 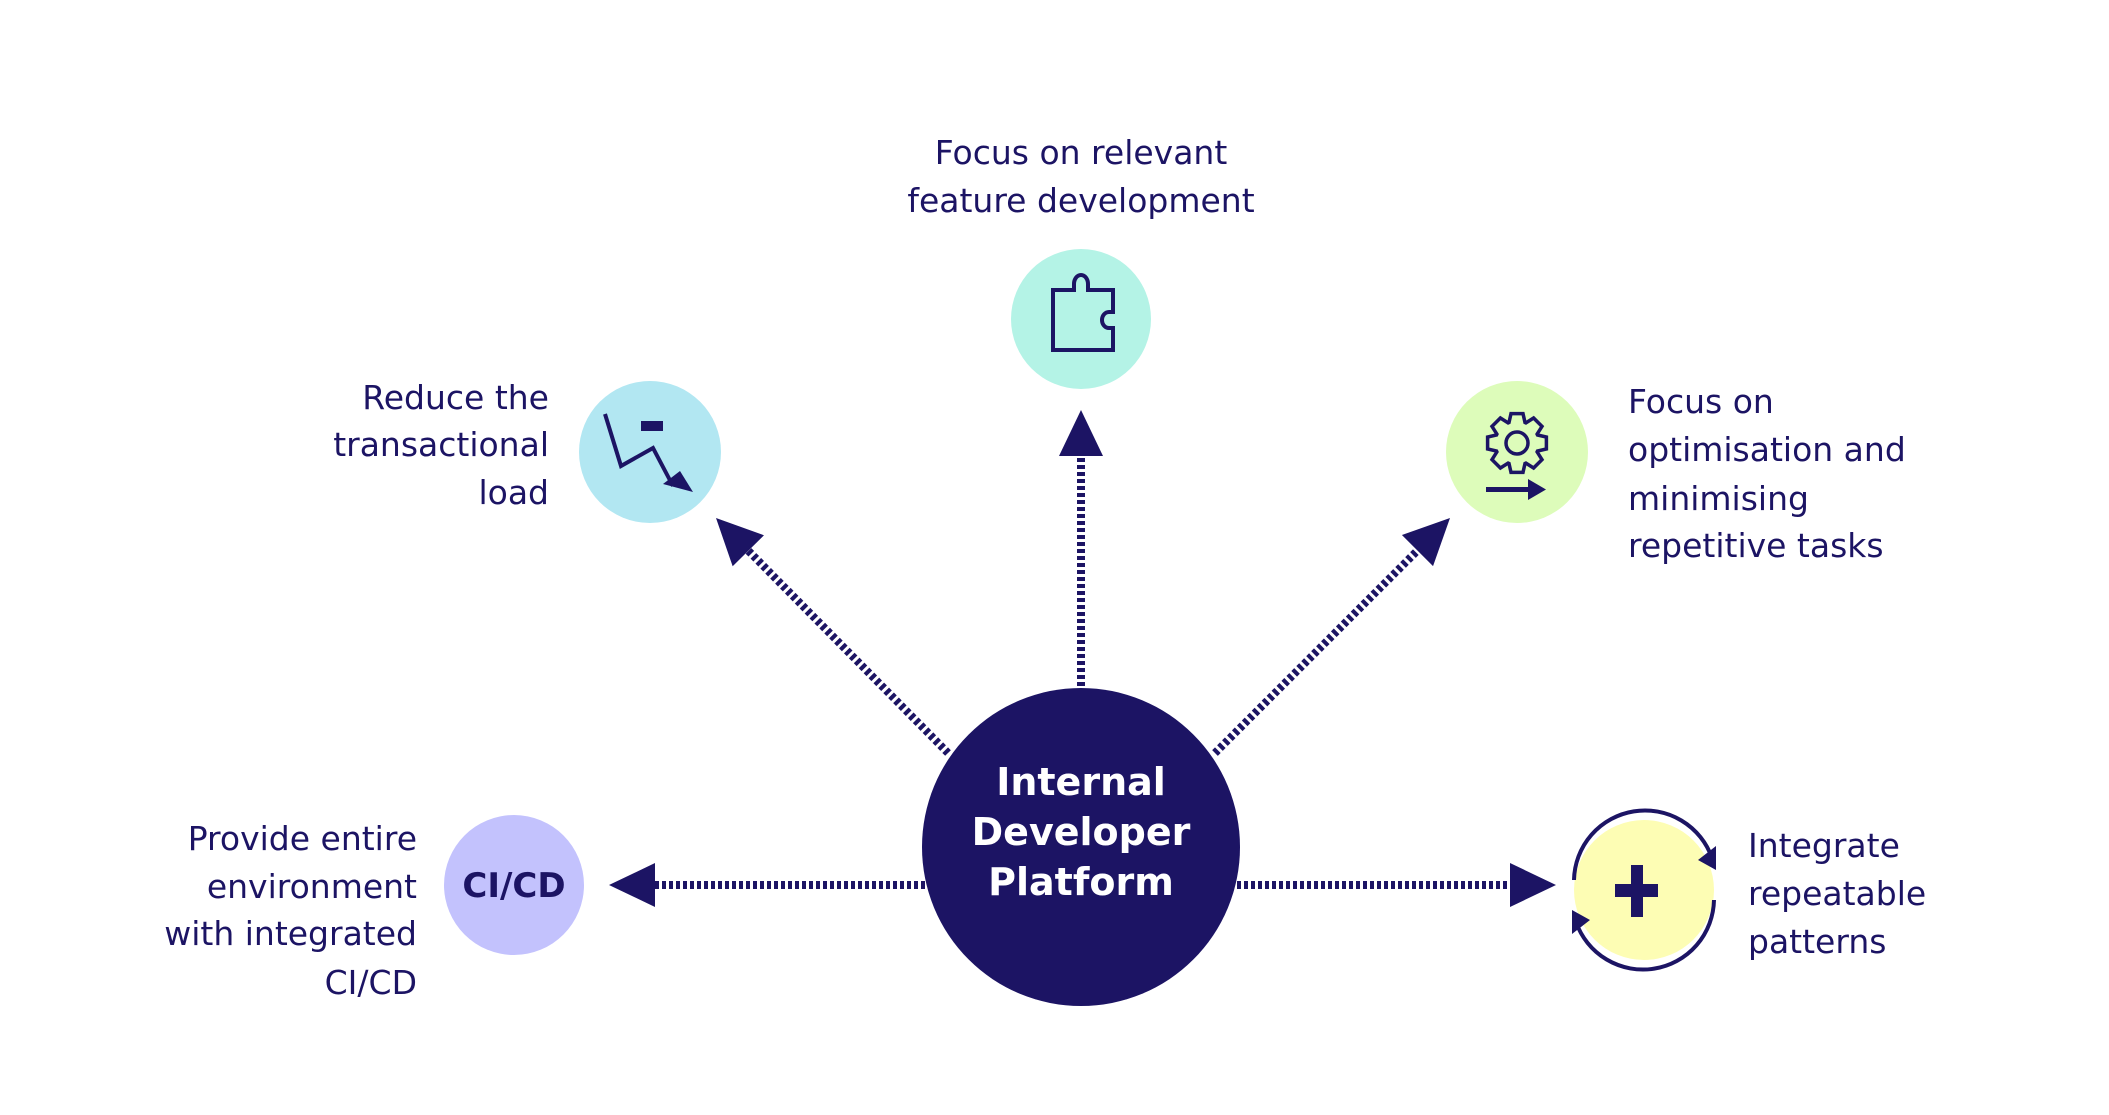 I want to click on cicd-label-line: CI/CD, so click(x=371, y=982).